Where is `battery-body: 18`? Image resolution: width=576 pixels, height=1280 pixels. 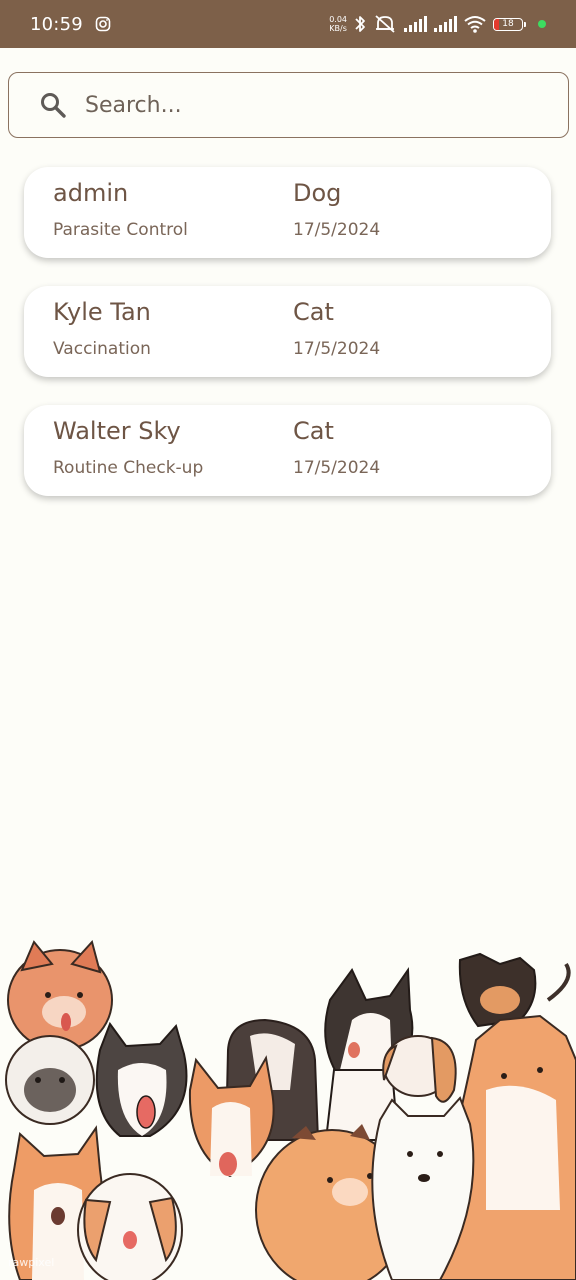 battery-body: 18 is located at coordinates (508, 24).